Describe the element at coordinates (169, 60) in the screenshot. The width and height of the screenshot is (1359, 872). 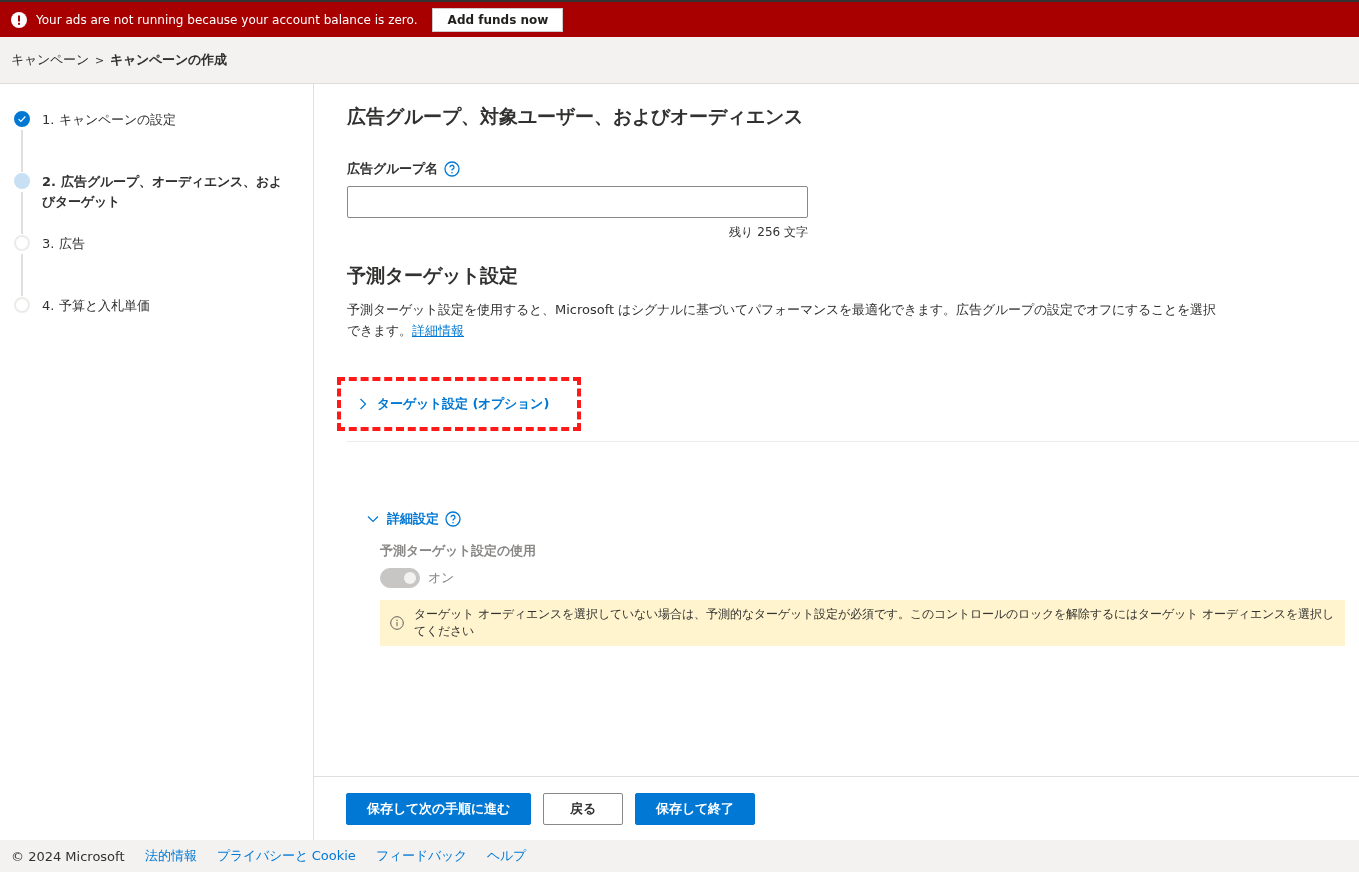
I see `breadcrumb-current: キャンペーンの作成` at that location.